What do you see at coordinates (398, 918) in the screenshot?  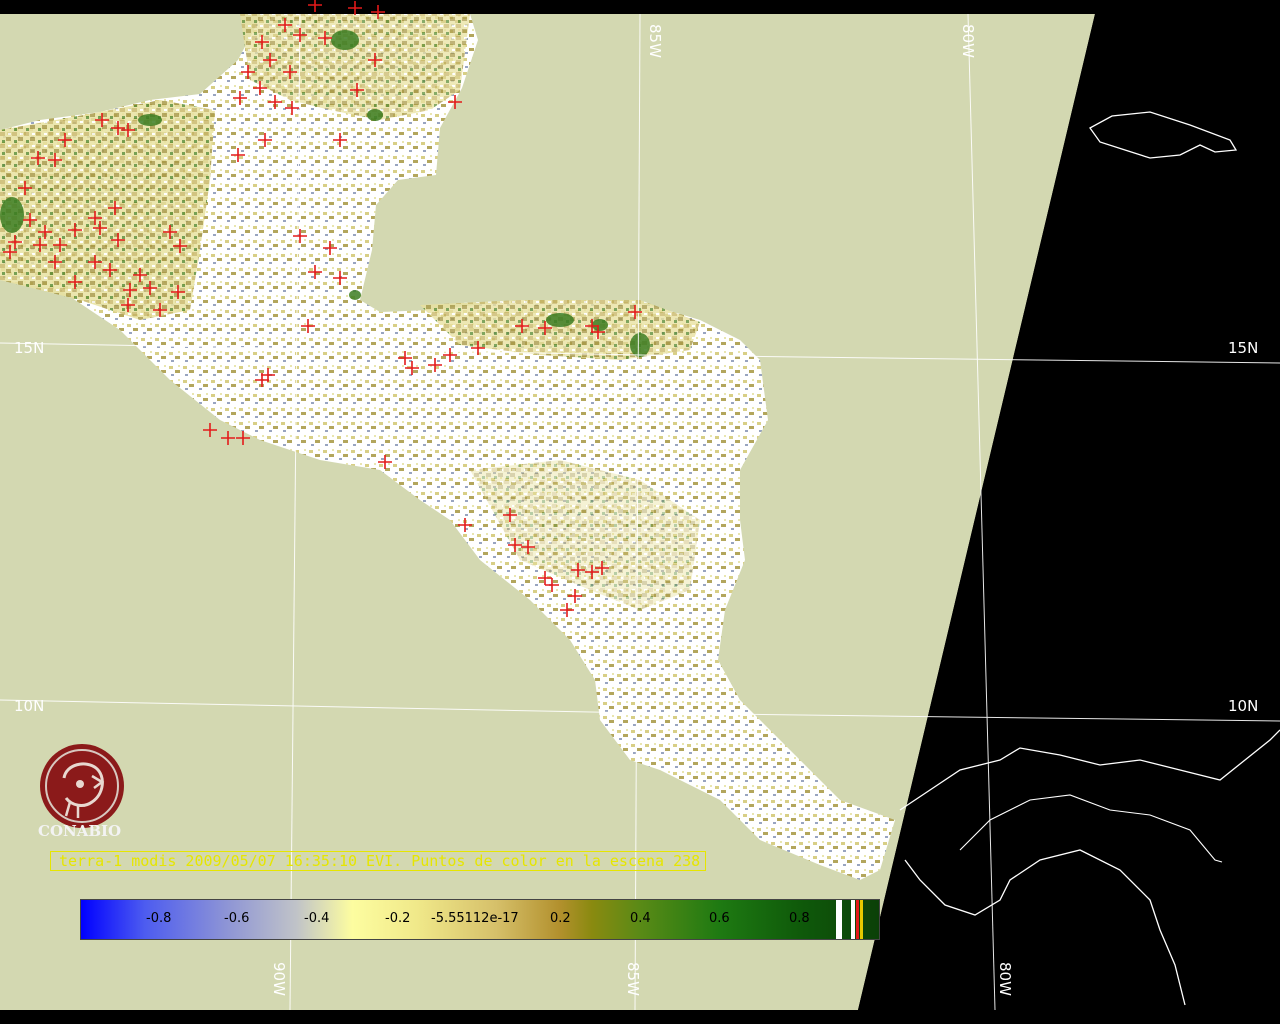 I see `colorbar-tick-4: -0.2` at bounding box center [398, 918].